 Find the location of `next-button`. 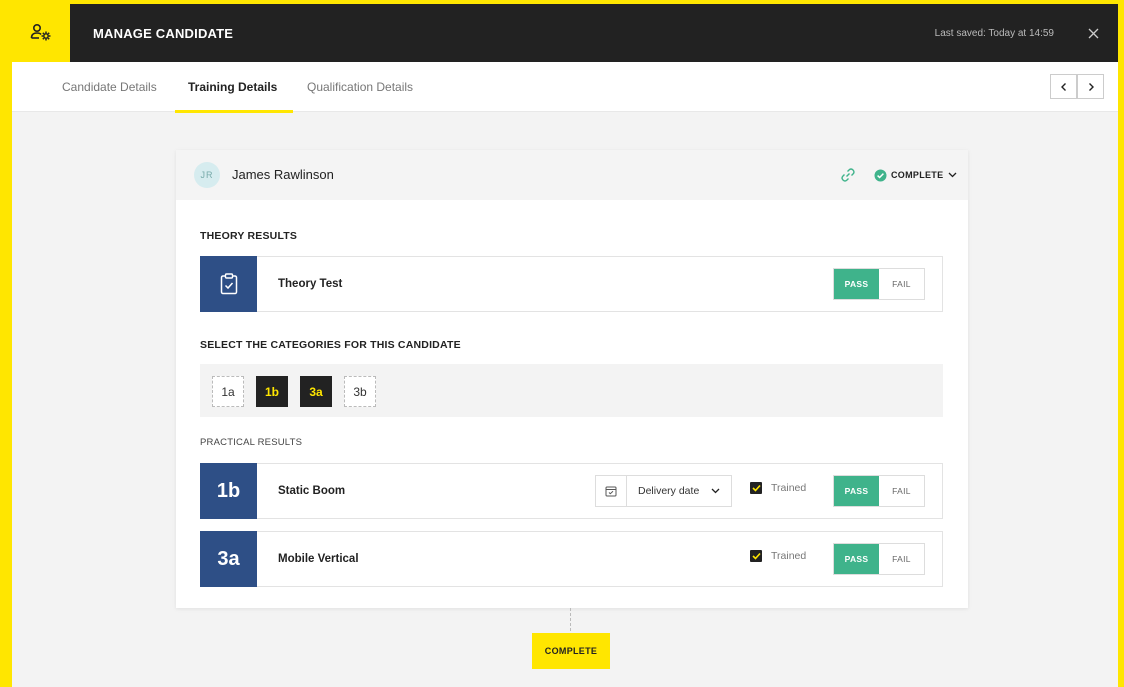

next-button is located at coordinates (1090, 86).